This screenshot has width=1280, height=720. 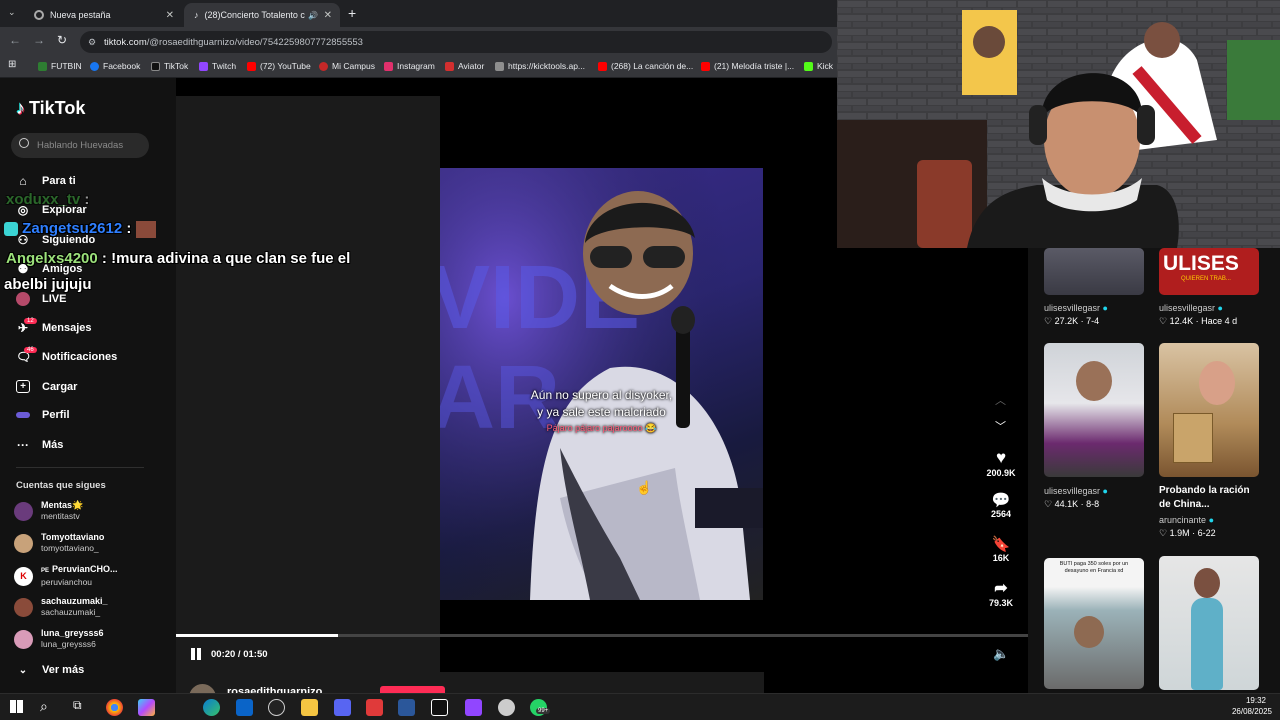 I want to click on thumb-text: ULISES, so click(x=1201, y=263).